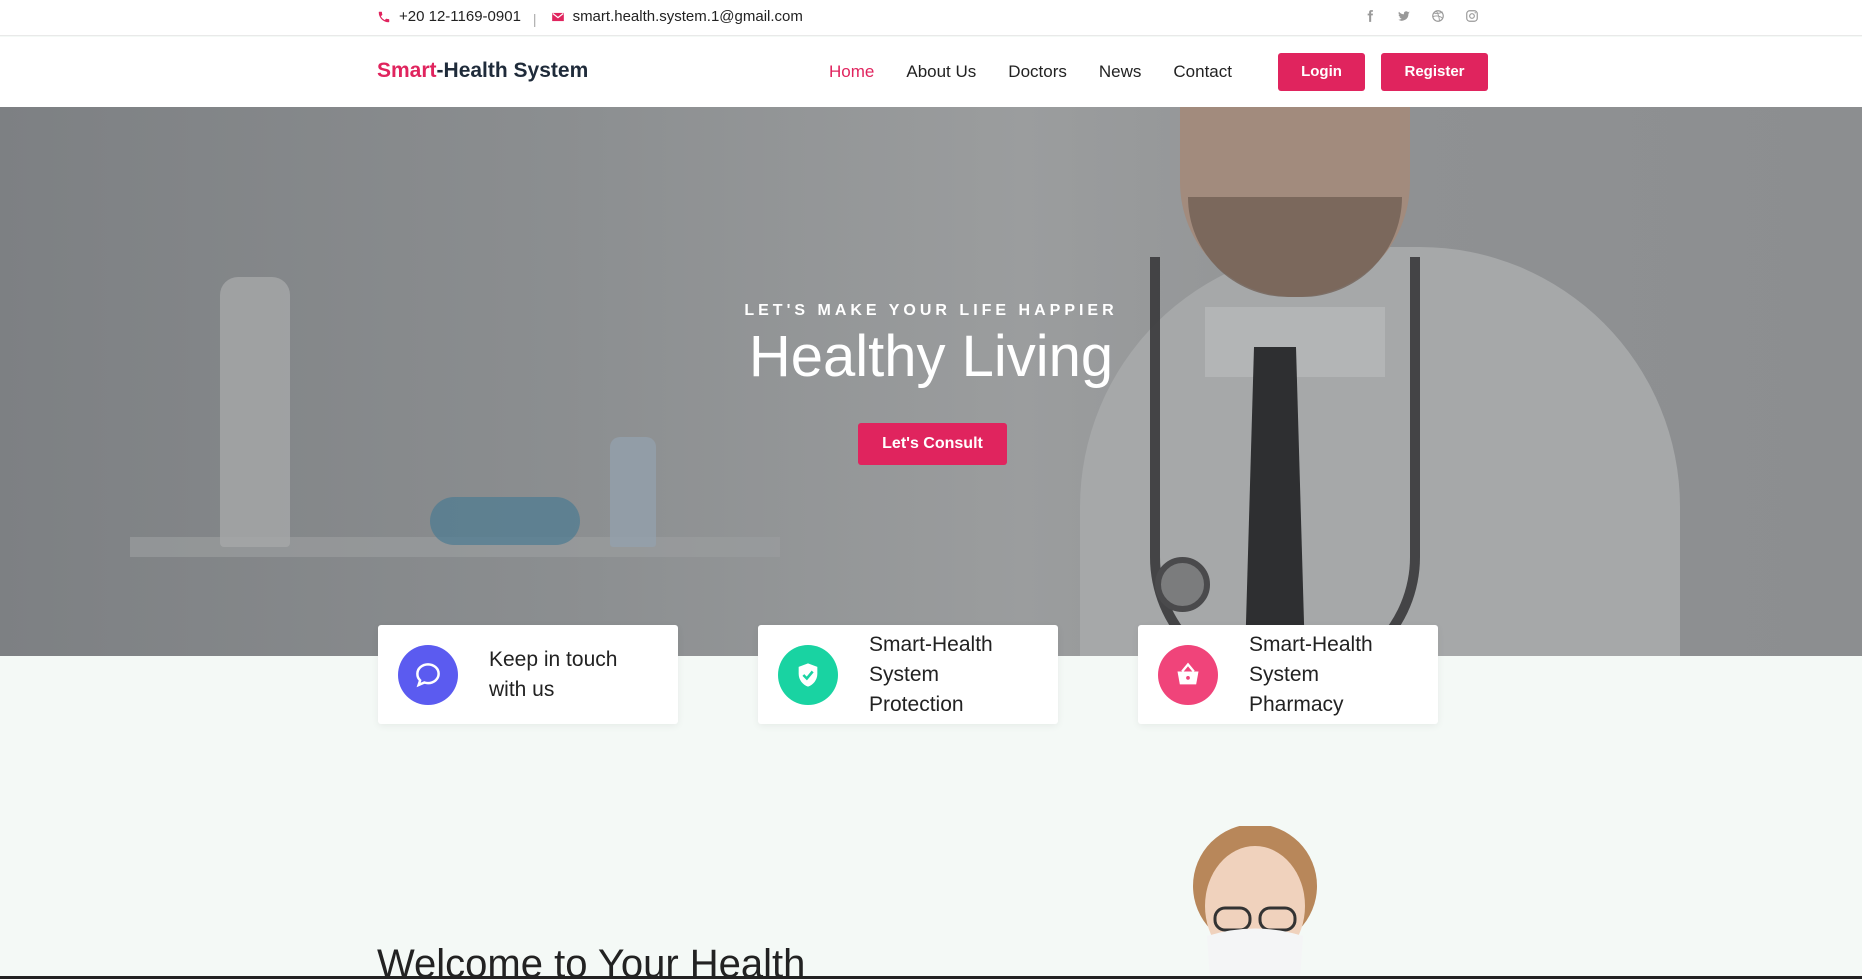  Describe the element at coordinates (1321, 72) in the screenshot. I see `login-button: Login` at that location.